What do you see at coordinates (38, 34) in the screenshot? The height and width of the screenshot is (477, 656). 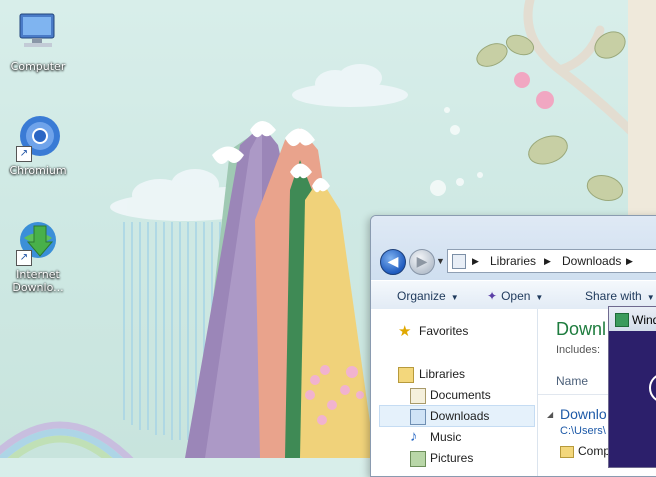 I see `computer-icon` at bounding box center [38, 34].